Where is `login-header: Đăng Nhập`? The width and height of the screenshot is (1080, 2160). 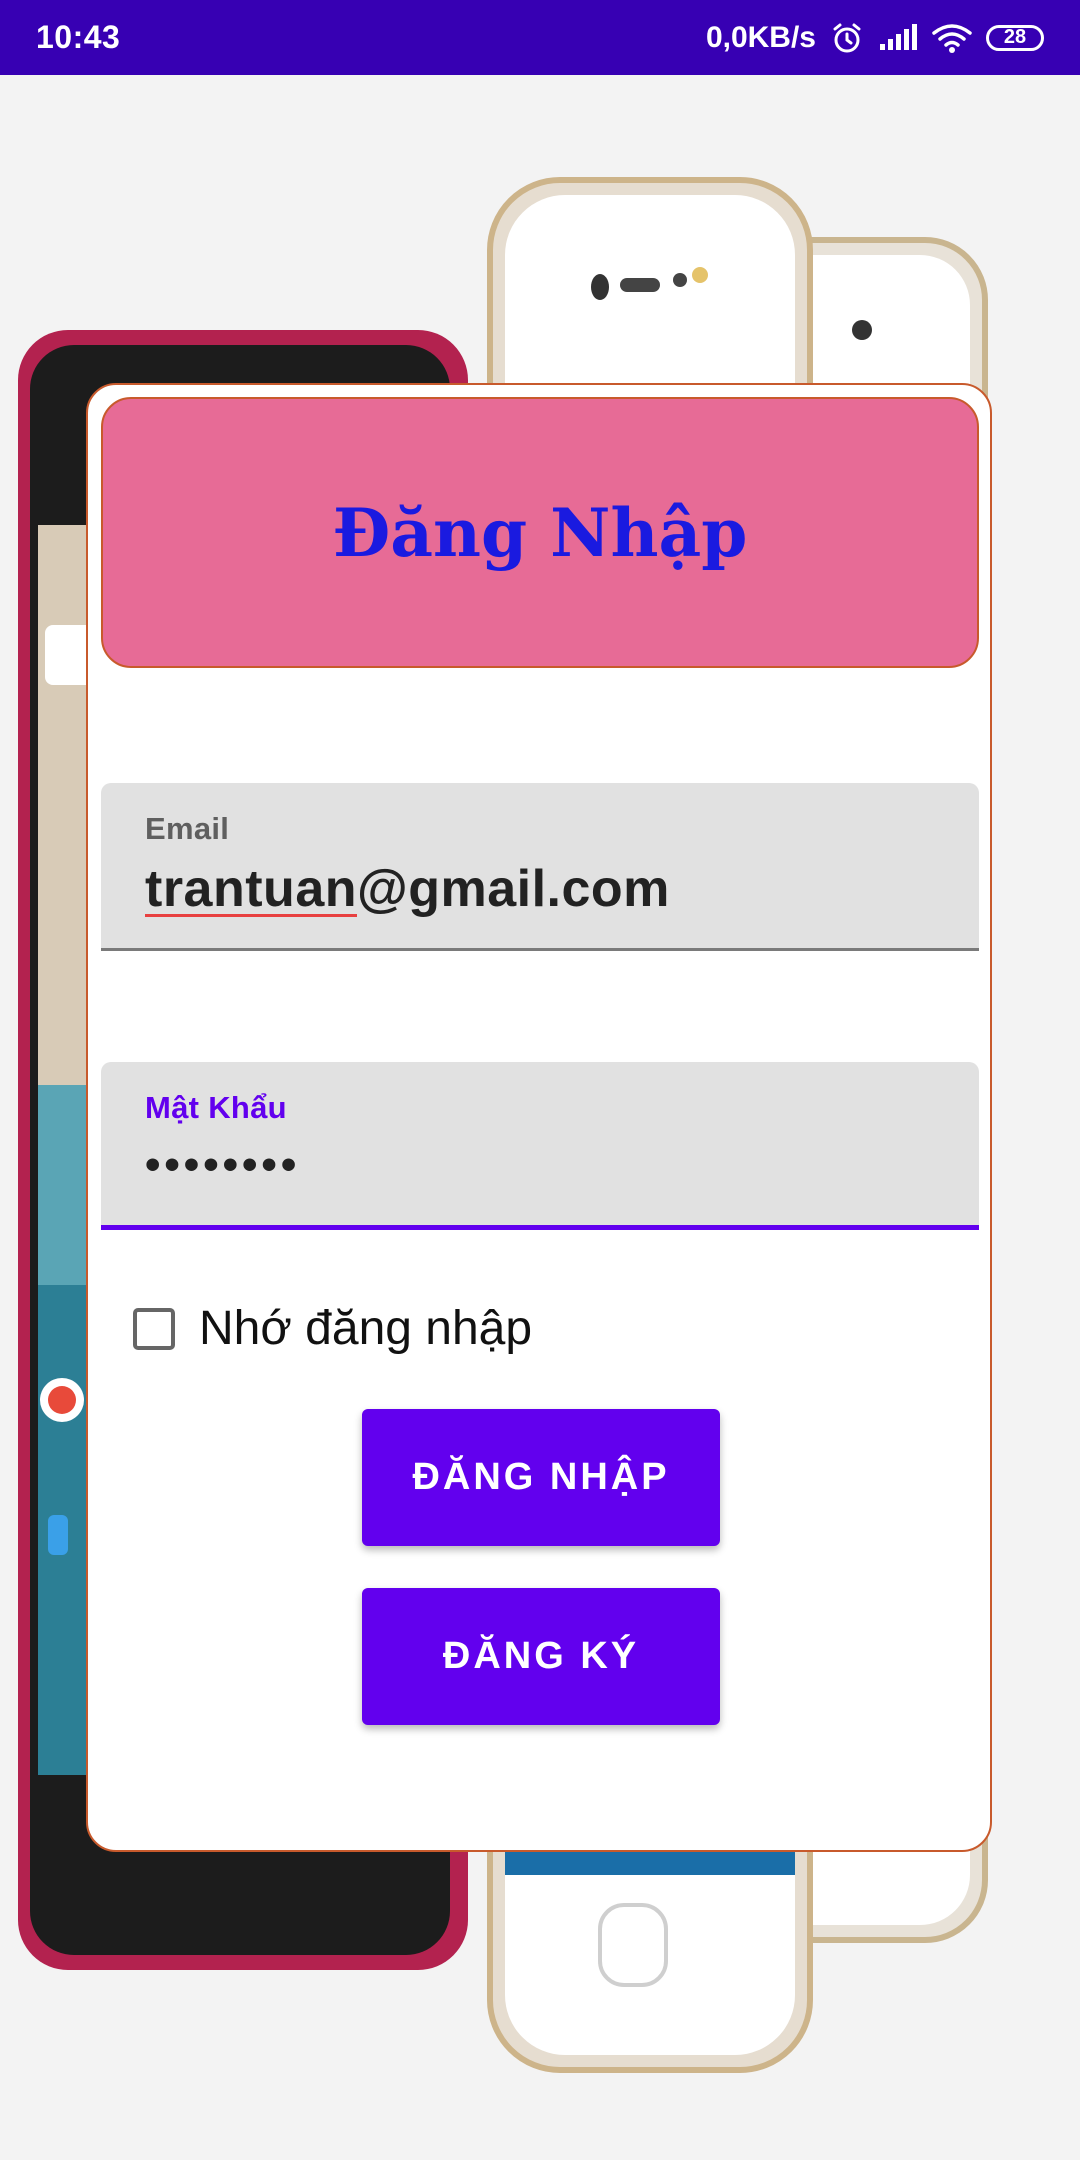
login-header: Đăng Nhập is located at coordinates (540, 532).